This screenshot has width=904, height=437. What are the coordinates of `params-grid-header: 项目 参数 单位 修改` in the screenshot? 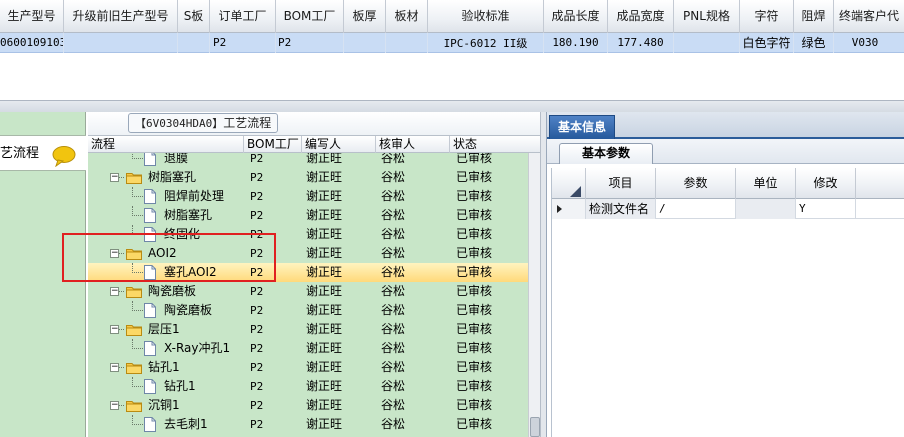 It's located at (728, 183).